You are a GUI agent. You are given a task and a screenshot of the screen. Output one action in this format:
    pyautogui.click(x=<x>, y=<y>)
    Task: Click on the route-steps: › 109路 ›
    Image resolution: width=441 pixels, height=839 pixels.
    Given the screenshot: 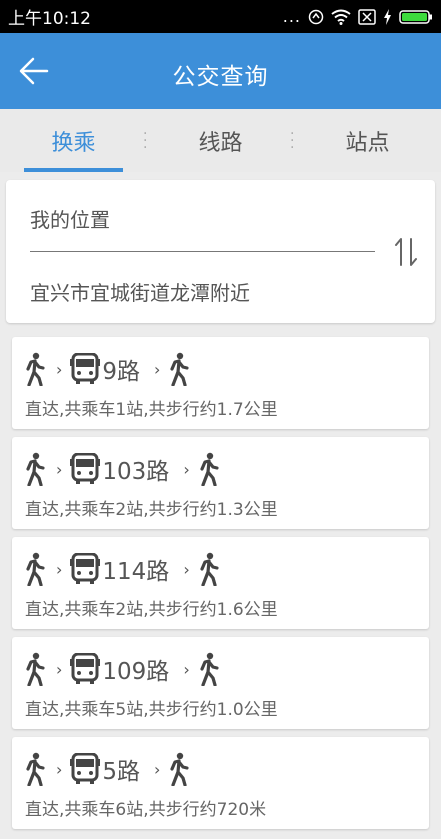 What is the action you would take?
    pyautogui.click(x=122, y=669)
    